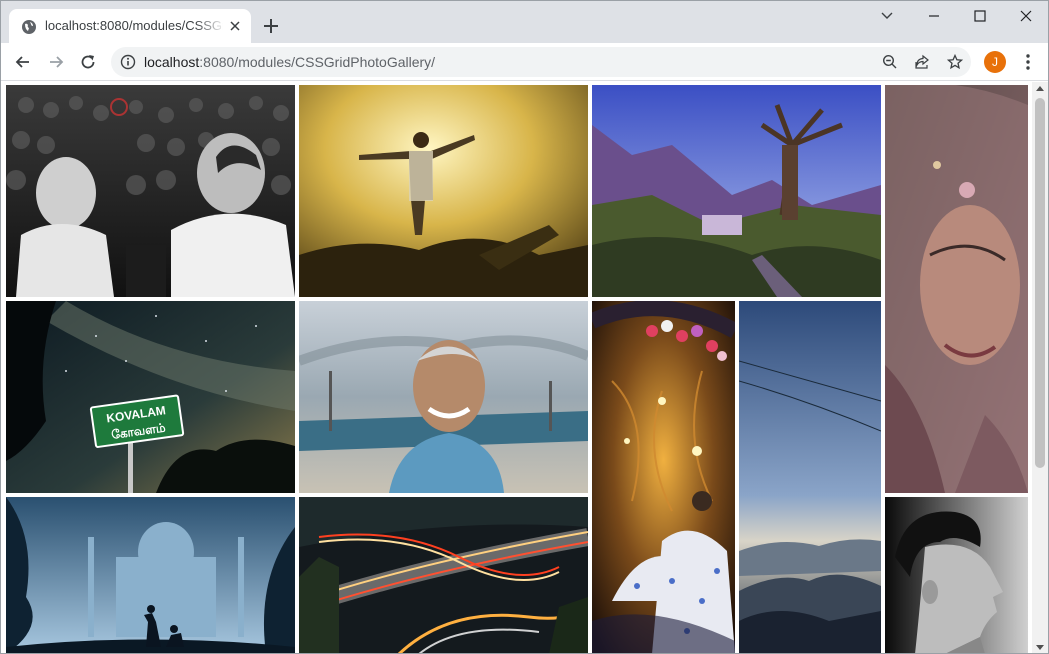 The width and height of the screenshot is (1049, 654). What do you see at coordinates (887, 16) in the screenshot?
I see `chevron-down-icon` at bounding box center [887, 16].